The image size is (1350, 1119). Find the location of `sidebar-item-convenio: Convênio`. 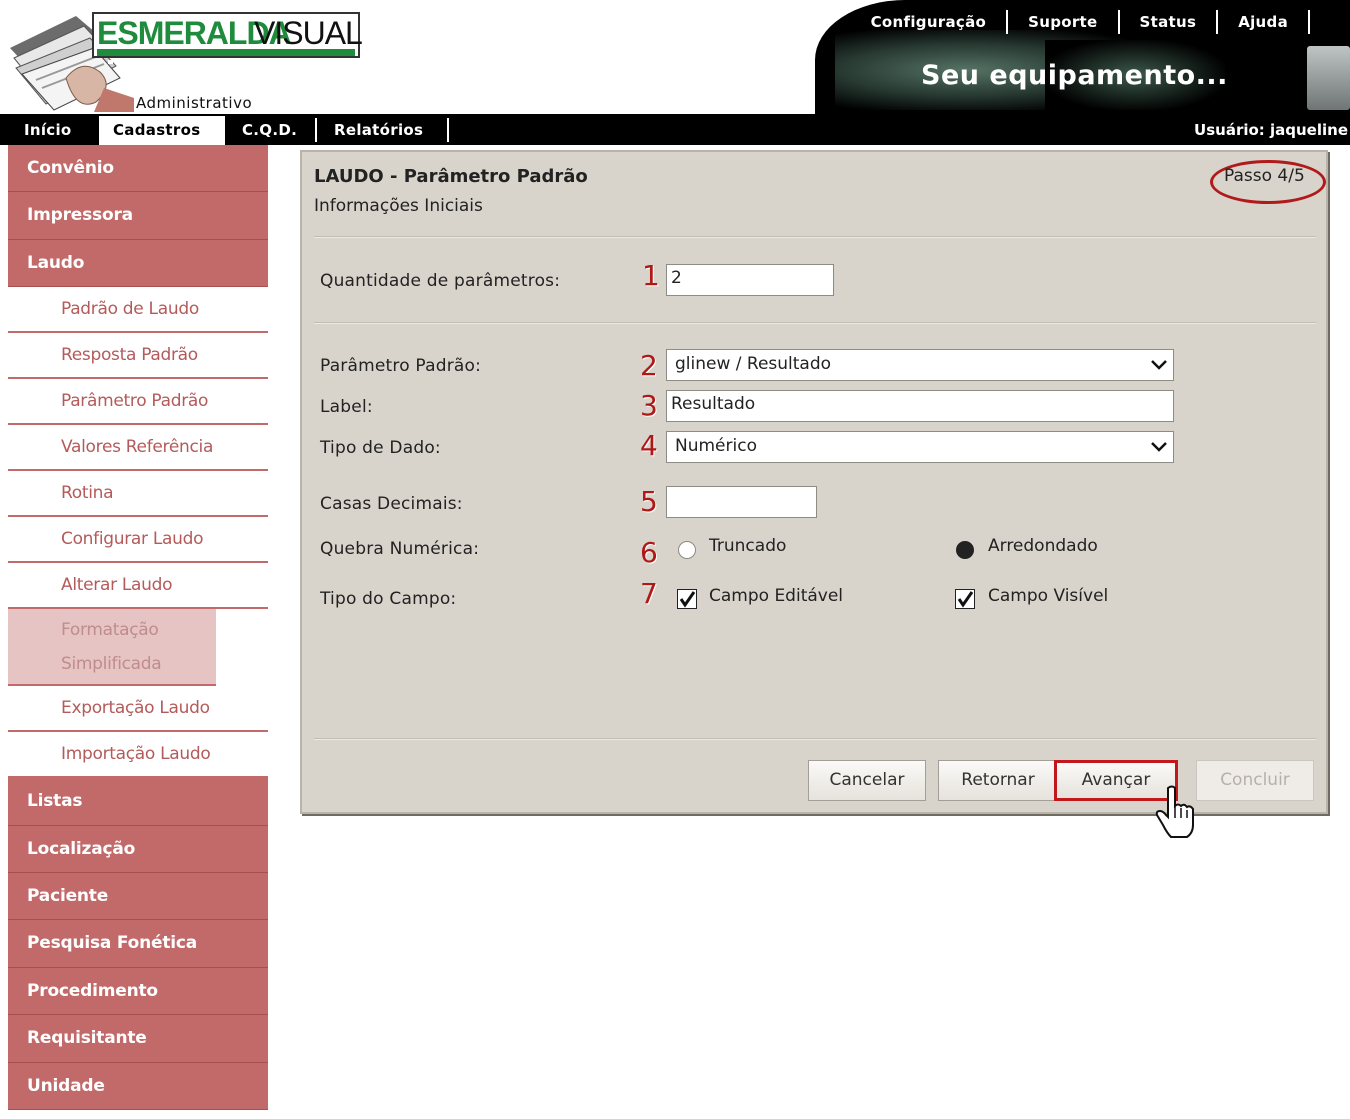

sidebar-item-convenio: Convênio is located at coordinates (138, 169).